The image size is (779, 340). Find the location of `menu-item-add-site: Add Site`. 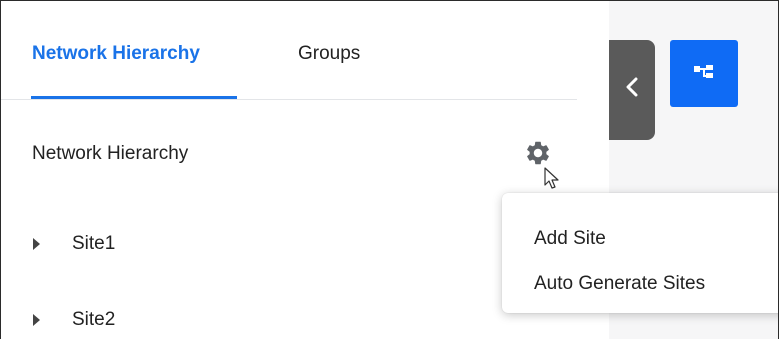

menu-item-add-site: Add Site is located at coordinates (570, 239).